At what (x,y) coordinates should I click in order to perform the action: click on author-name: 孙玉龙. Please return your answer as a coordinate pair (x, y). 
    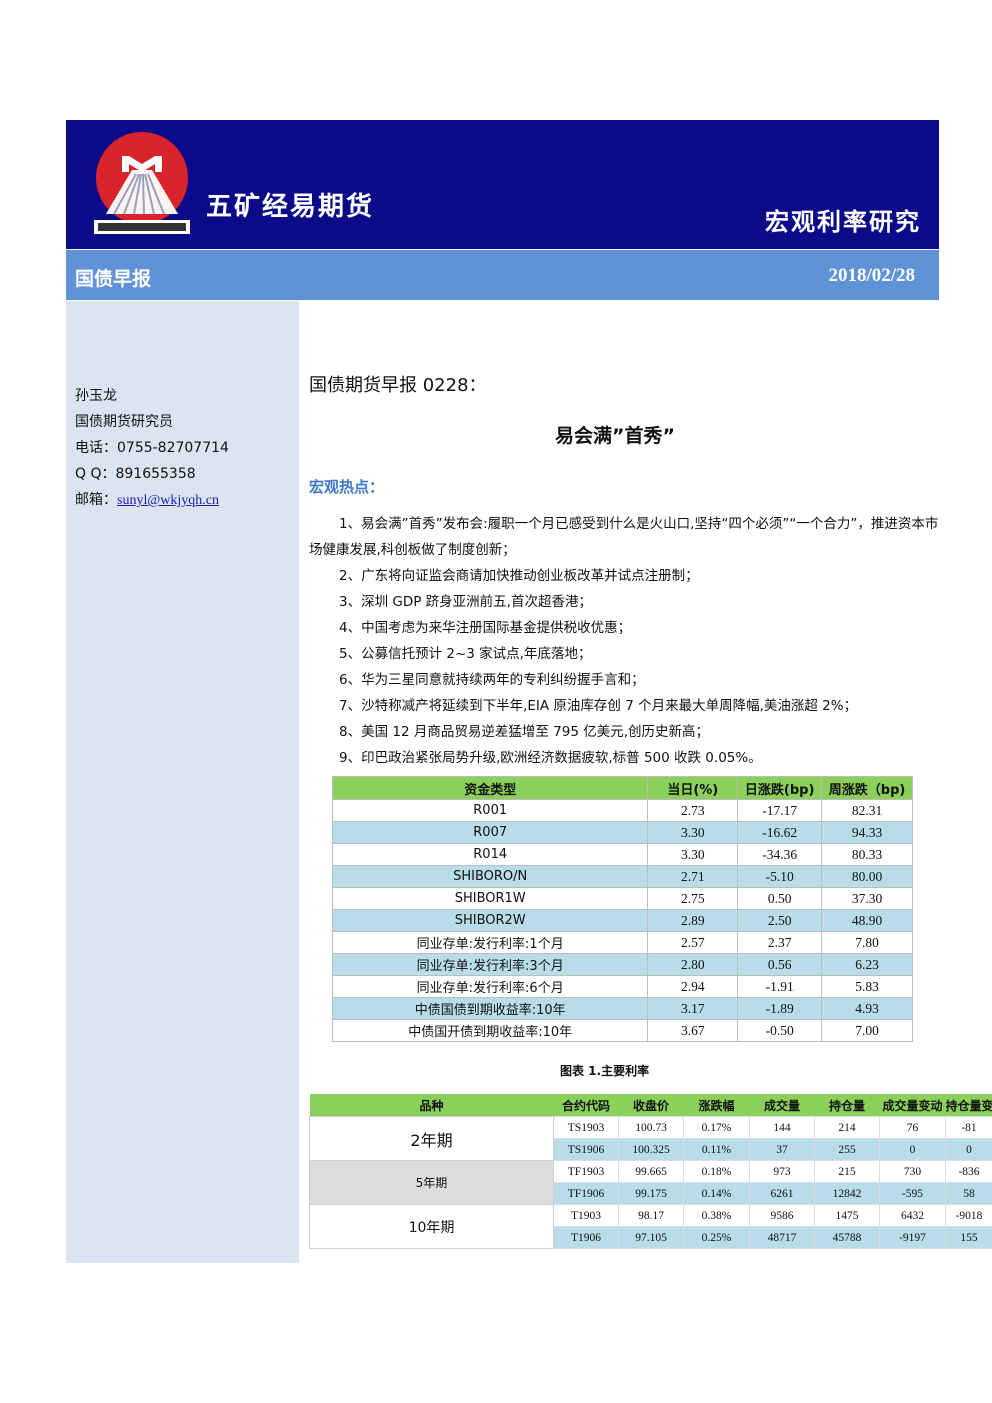
    Looking at the image, I should click on (96, 396).